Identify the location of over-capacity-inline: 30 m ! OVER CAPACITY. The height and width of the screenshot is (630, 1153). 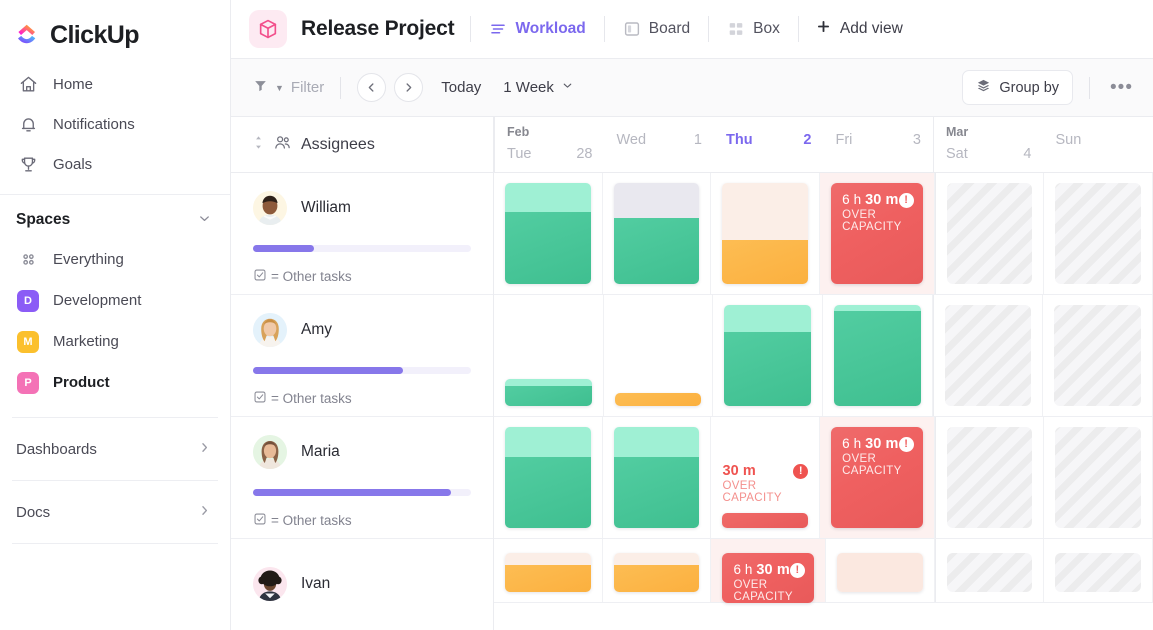
(765, 495).